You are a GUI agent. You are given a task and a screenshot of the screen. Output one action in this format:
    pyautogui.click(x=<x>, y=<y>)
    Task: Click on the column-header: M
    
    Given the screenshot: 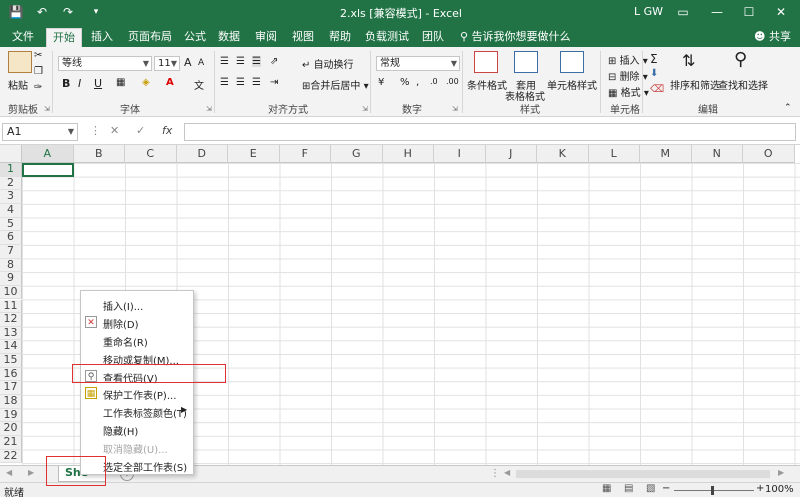 What is the action you would take?
    pyautogui.click(x=666, y=154)
    